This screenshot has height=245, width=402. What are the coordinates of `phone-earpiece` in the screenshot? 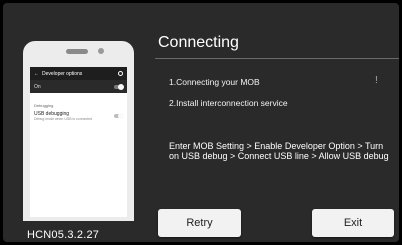 It's located at (77, 51).